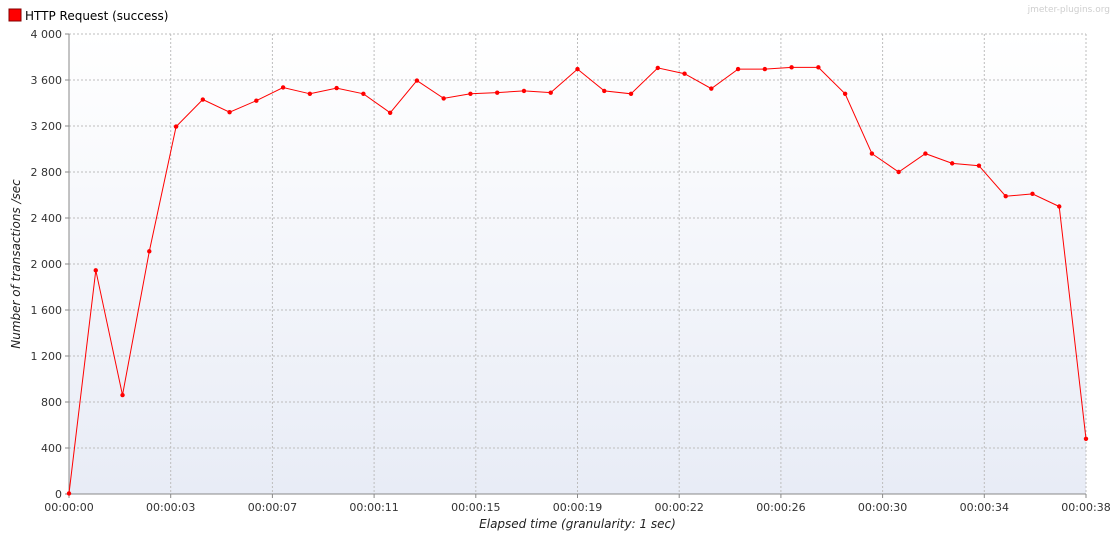 The width and height of the screenshot is (1115, 540). What do you see at coordinates (68, 507) in the screenshot?
I see `x-tick-label: 00:00:00` at bounding box center [68, 507].